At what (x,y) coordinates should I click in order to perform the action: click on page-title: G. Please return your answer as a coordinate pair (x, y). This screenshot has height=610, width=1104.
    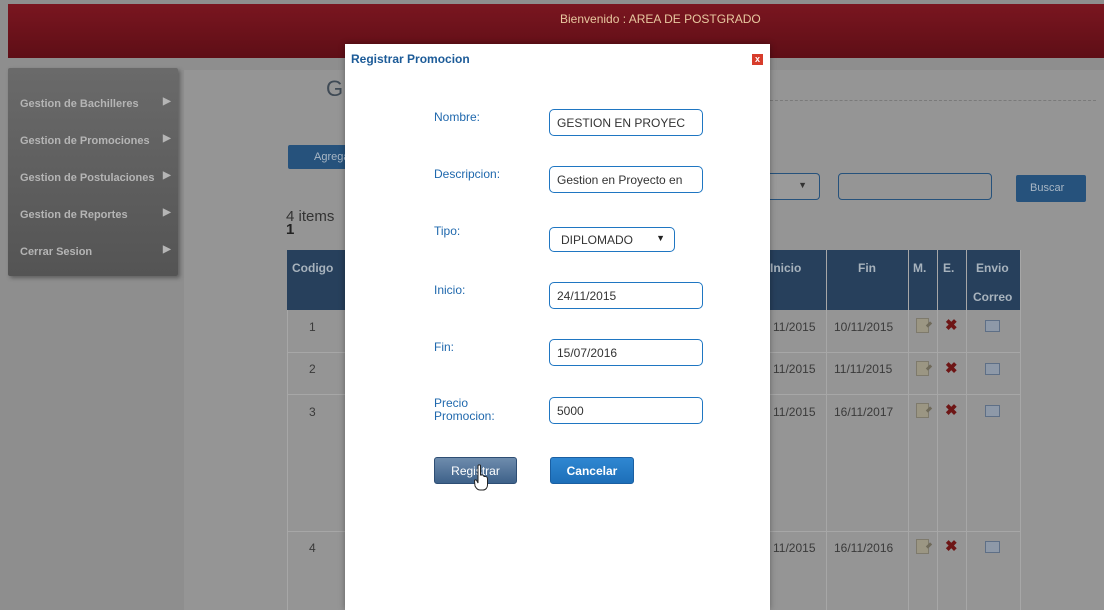
    Looking at the image, I should click on (335, 88).